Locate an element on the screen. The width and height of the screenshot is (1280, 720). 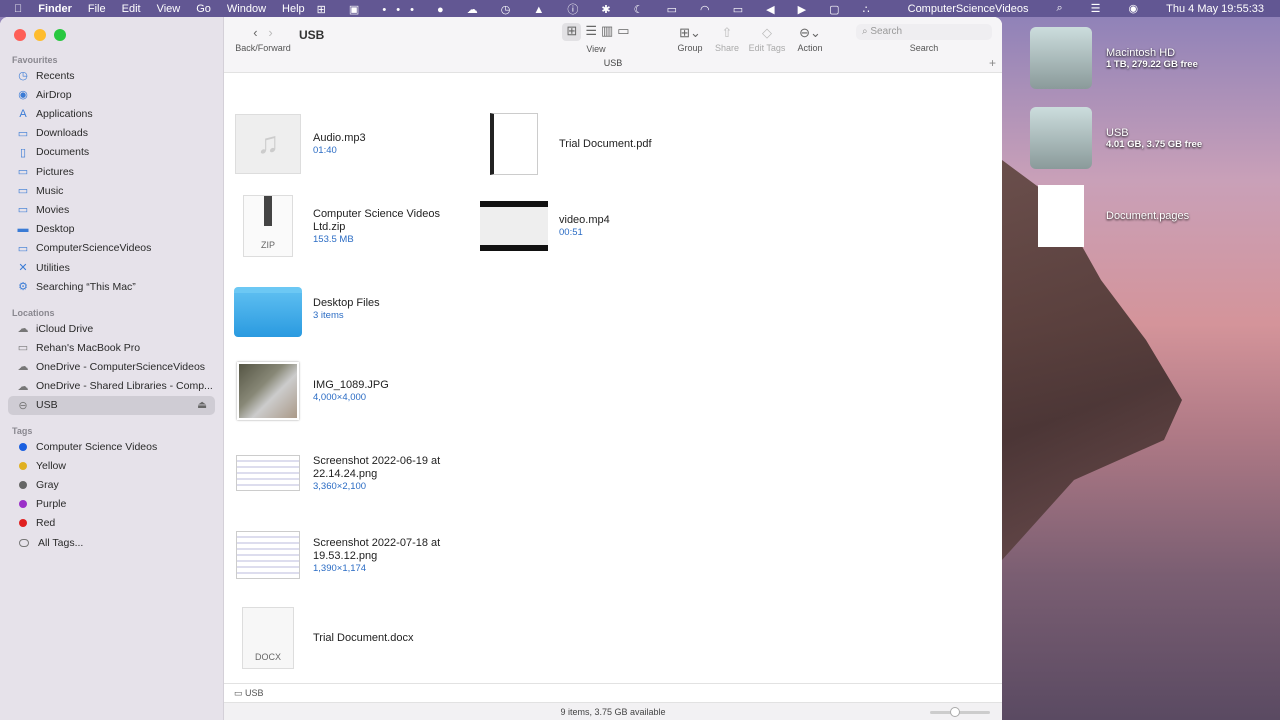
sidebar-item: ▭ Rehan's MacBook Pro is located at coordinates (111, 347).